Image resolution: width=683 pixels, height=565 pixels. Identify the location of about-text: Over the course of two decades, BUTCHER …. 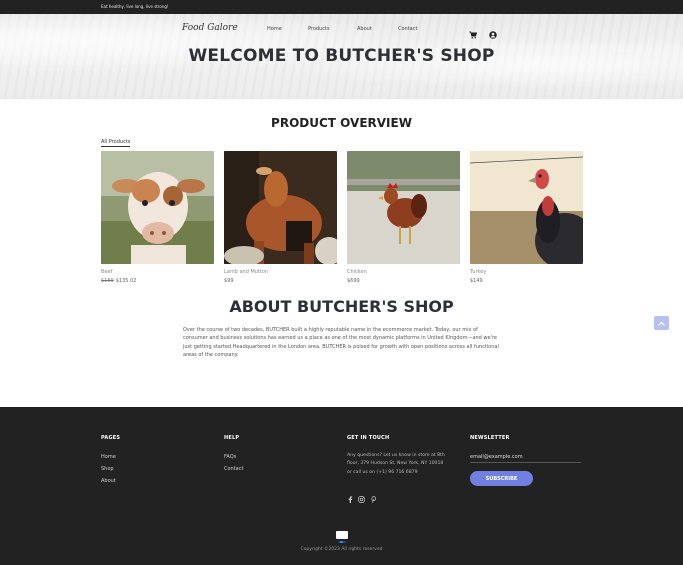
(341, 343).